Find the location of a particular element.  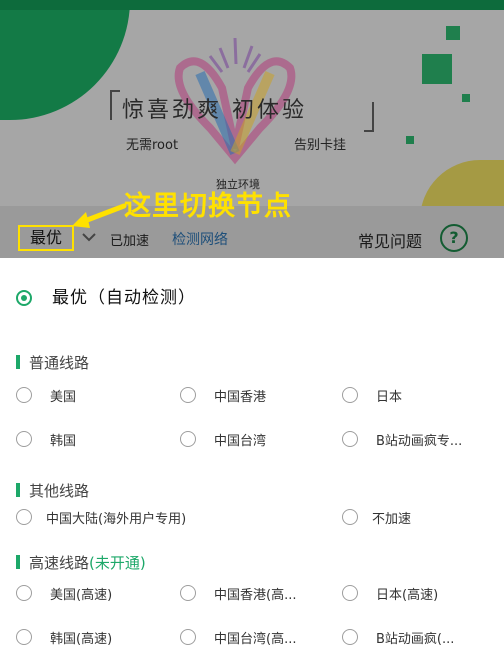

node-option-label: 日本 is located at coordinates (389, 397).